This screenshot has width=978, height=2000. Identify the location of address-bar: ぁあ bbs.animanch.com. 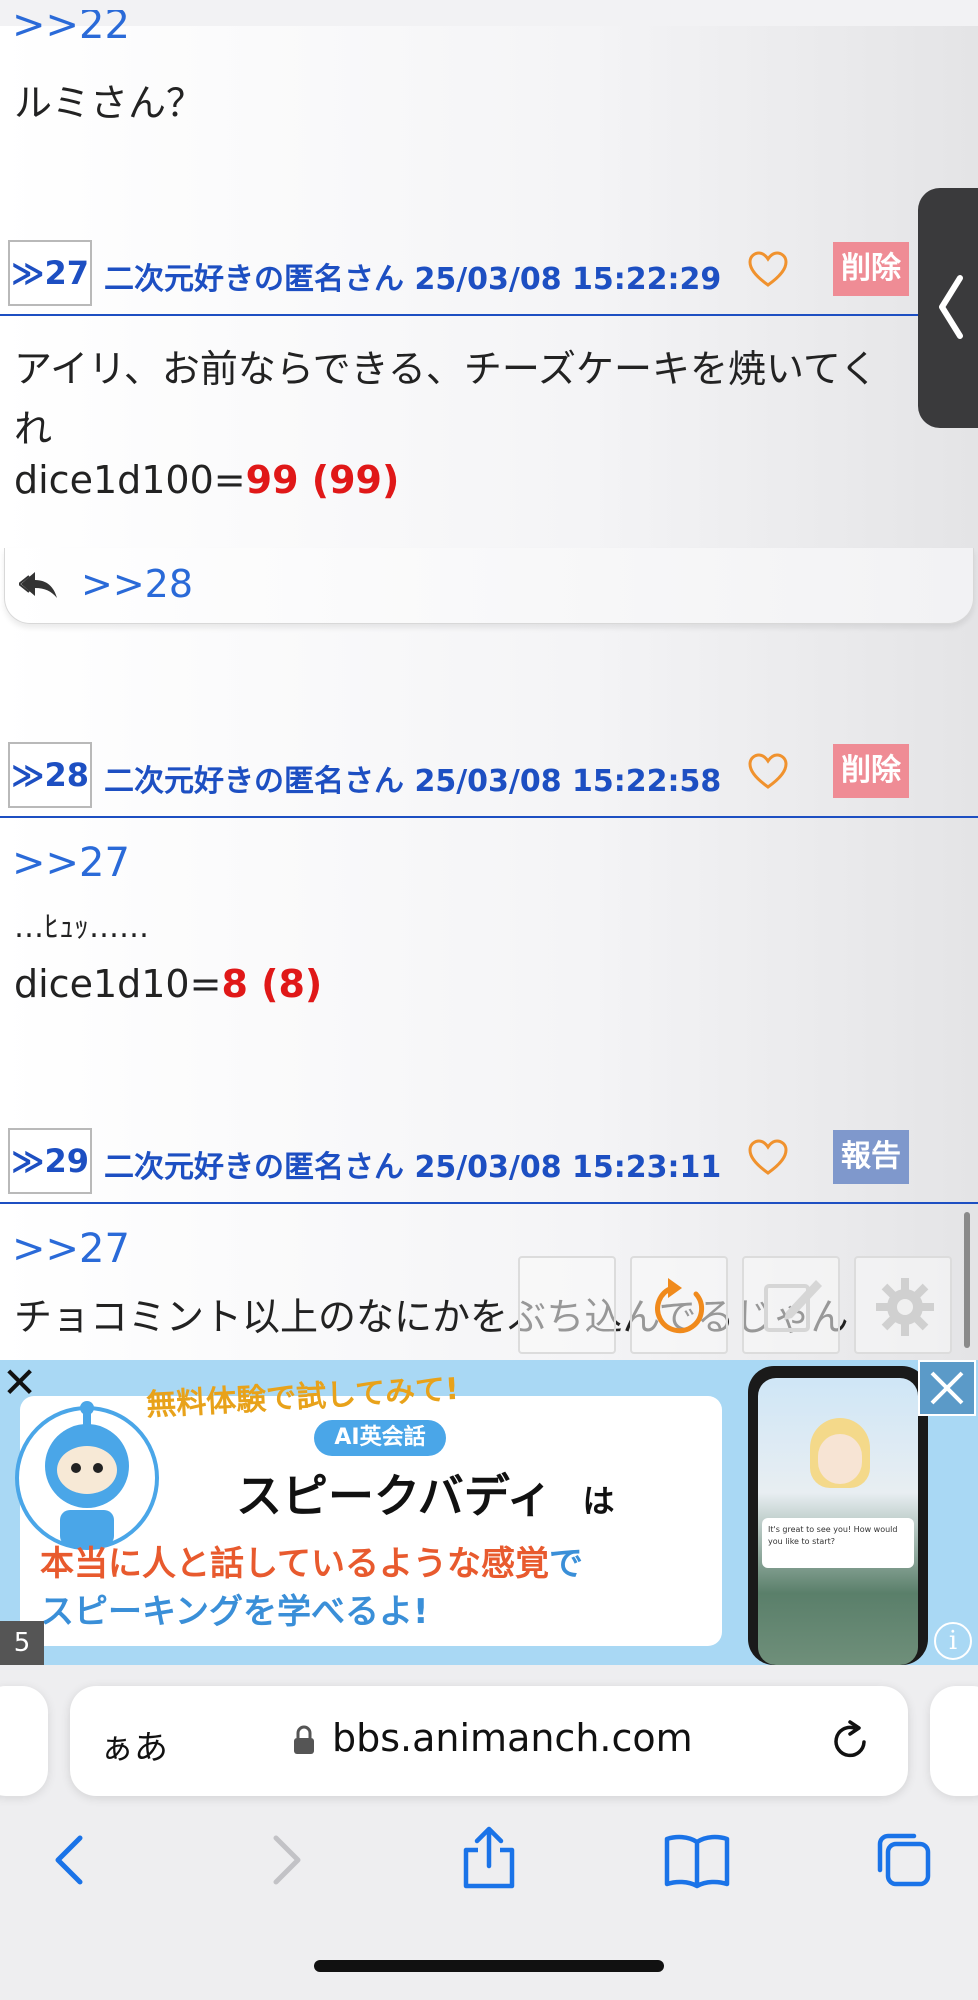
(489, 1741).